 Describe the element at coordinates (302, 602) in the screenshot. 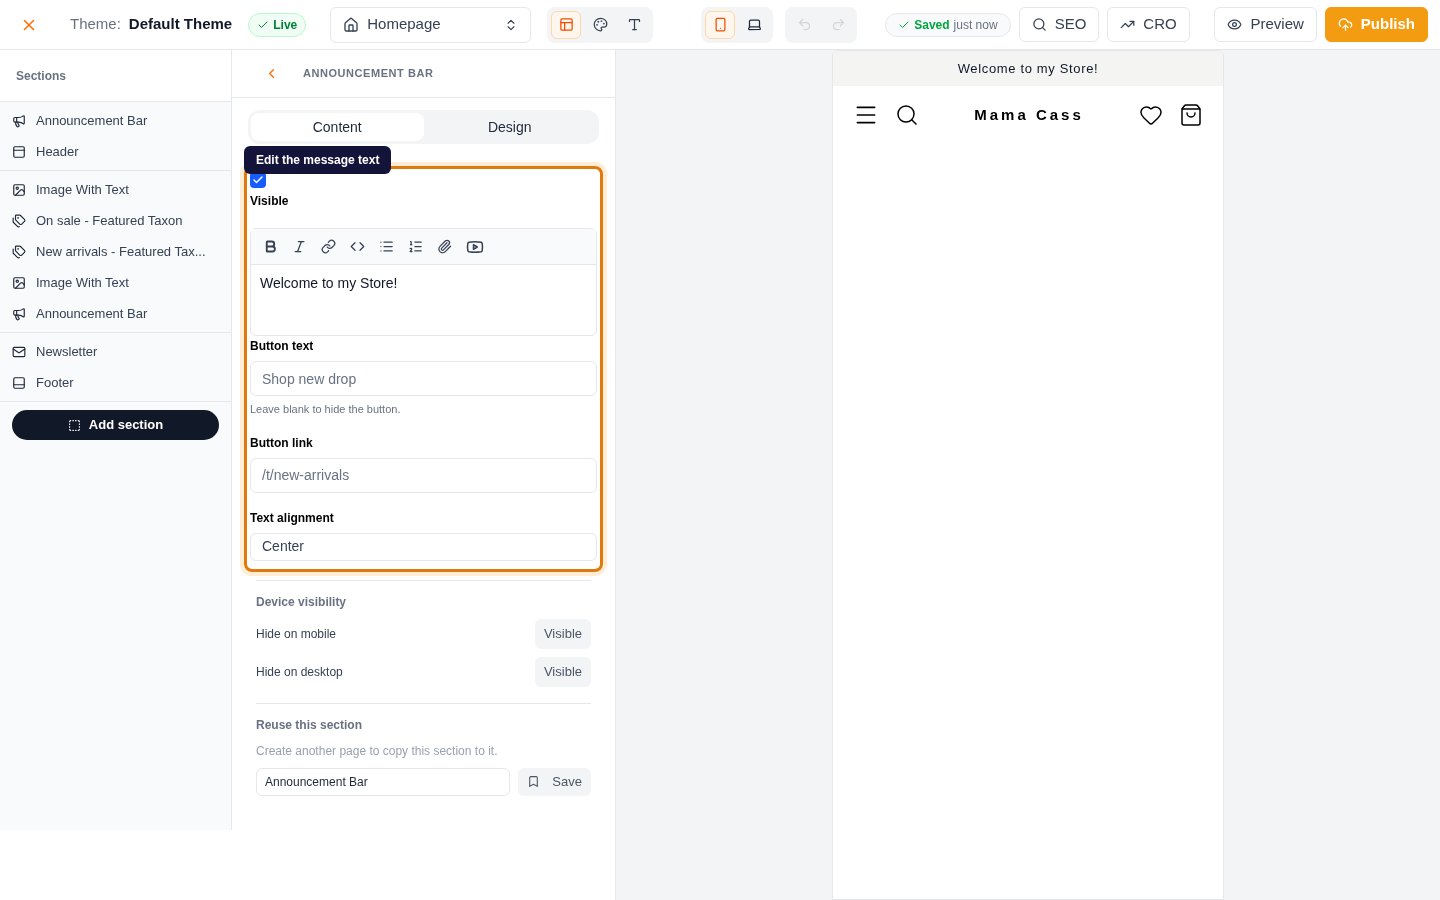

I see `section-heading: Device visibility` at that location.